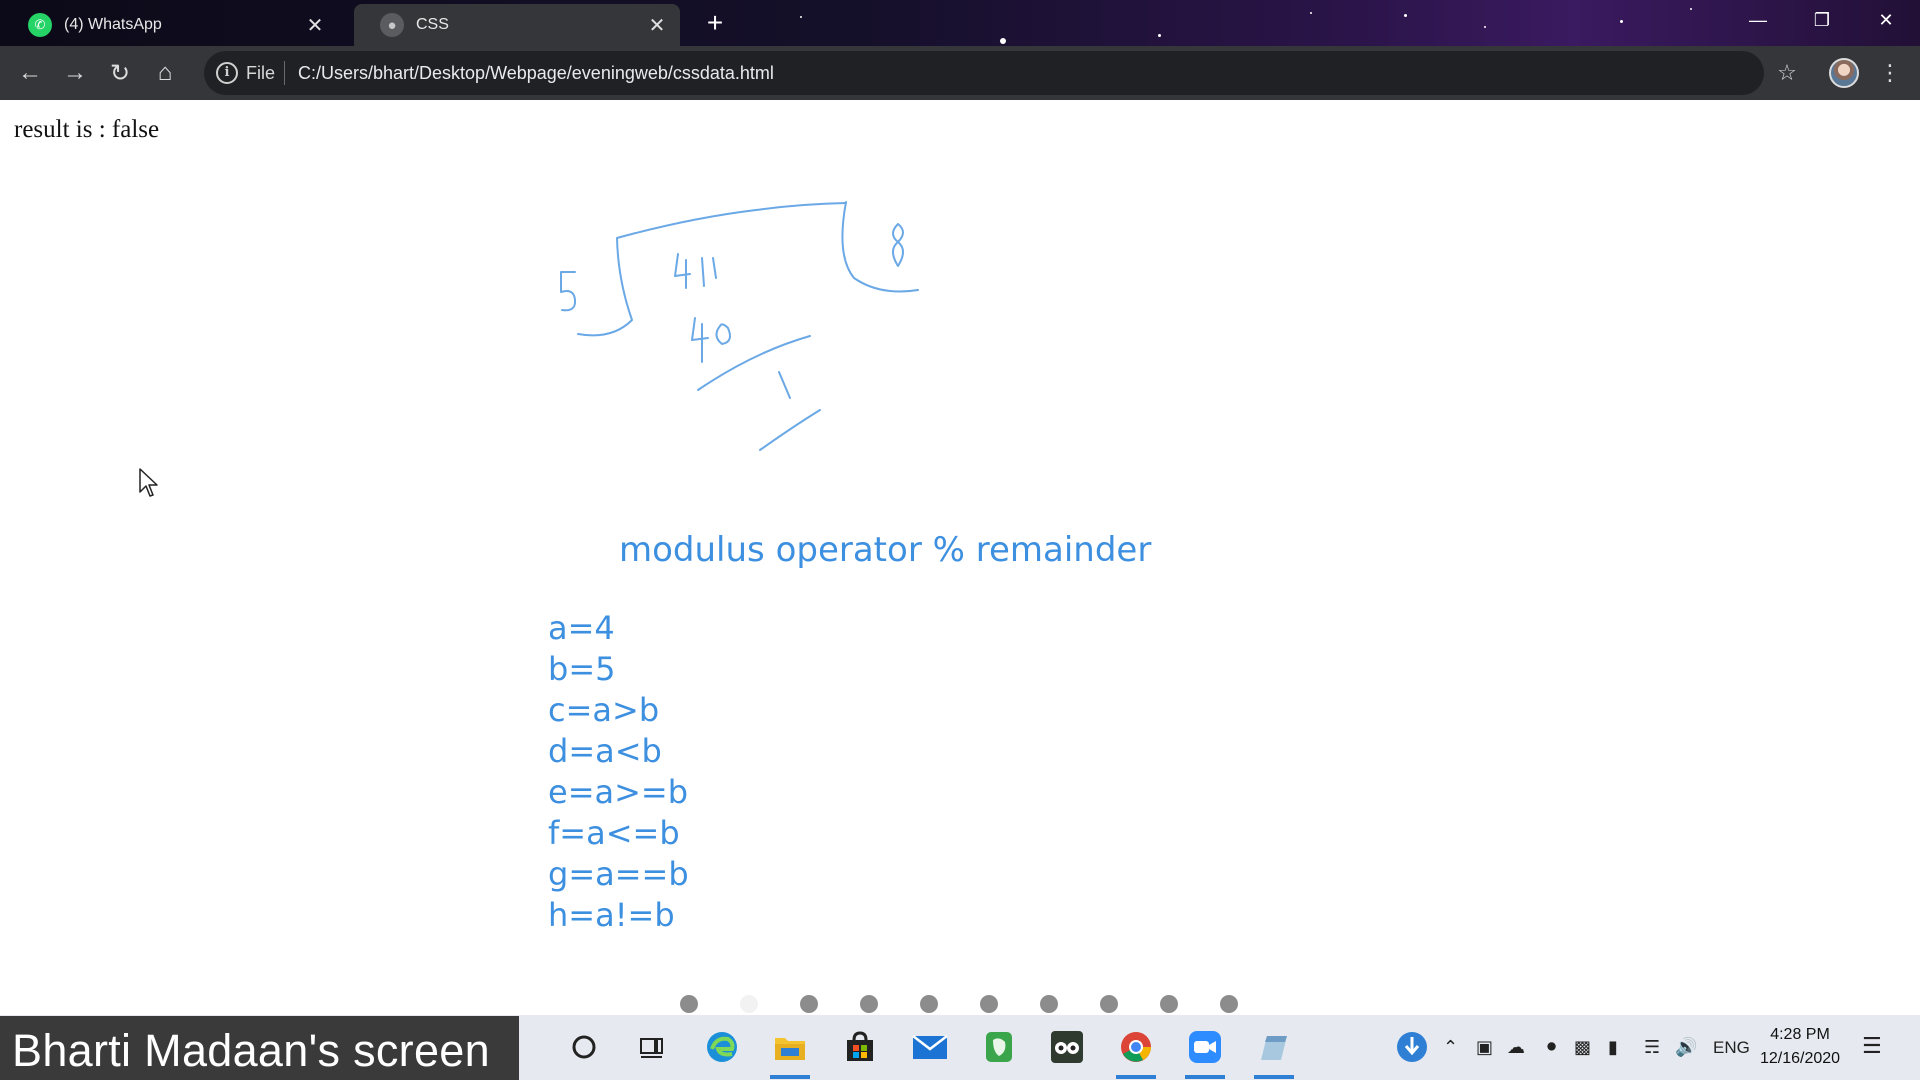 This screenshot has width=1920, height=1080. I want to click on expression-item: g=a==b, so click(618, 874).